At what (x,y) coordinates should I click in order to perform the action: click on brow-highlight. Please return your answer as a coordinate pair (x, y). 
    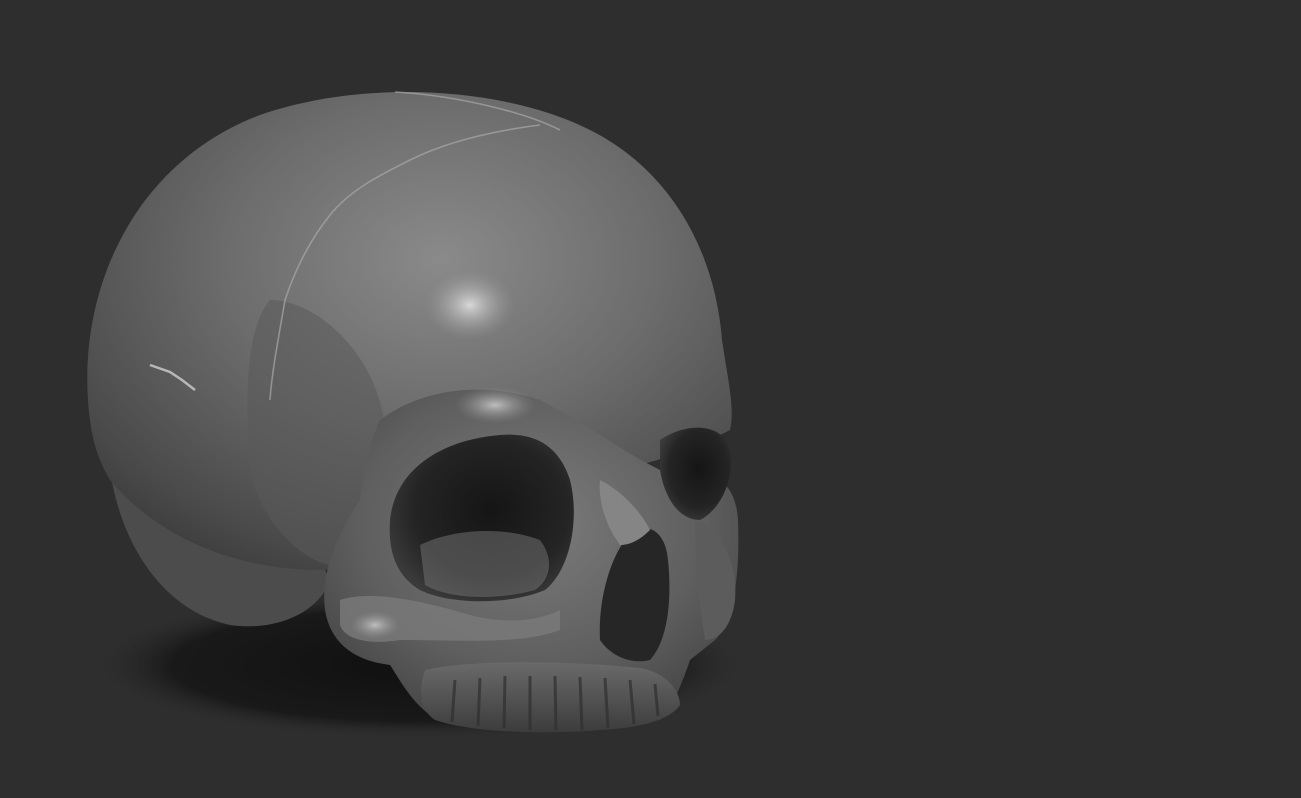
    Looking at the image, I should click on (495, 405).